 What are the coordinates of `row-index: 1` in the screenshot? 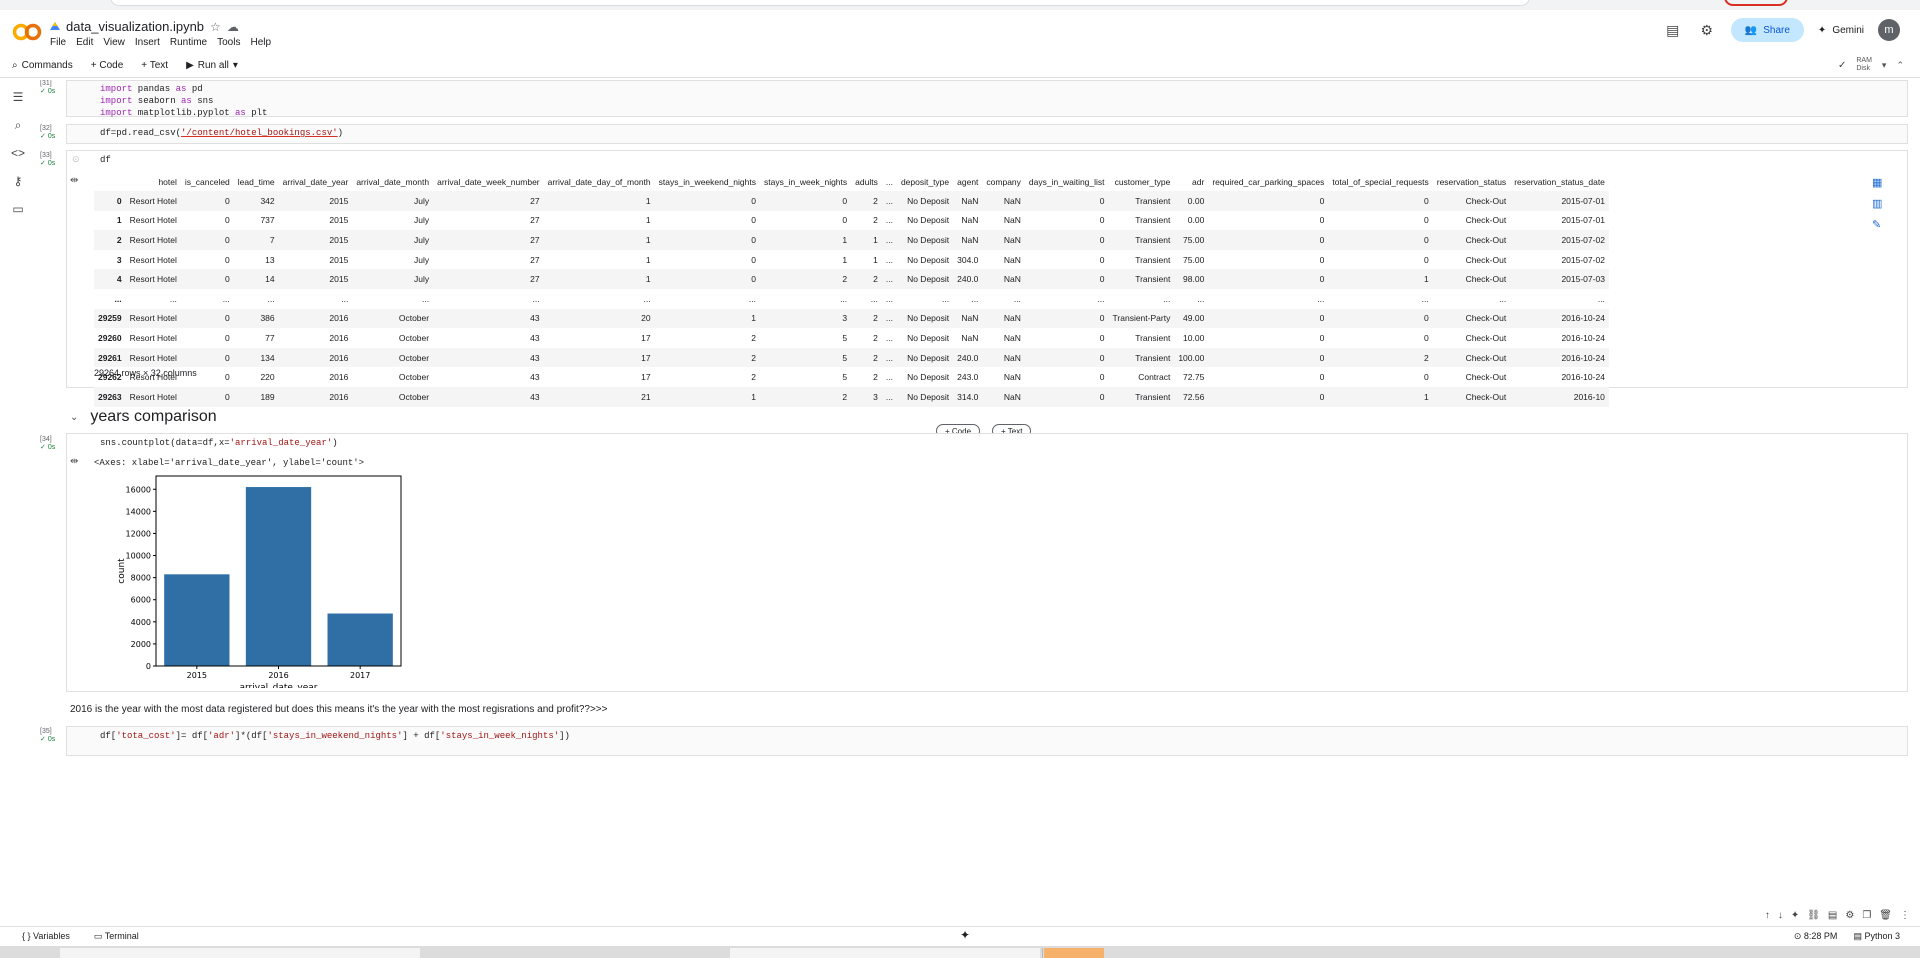 It's located at (119, 220).